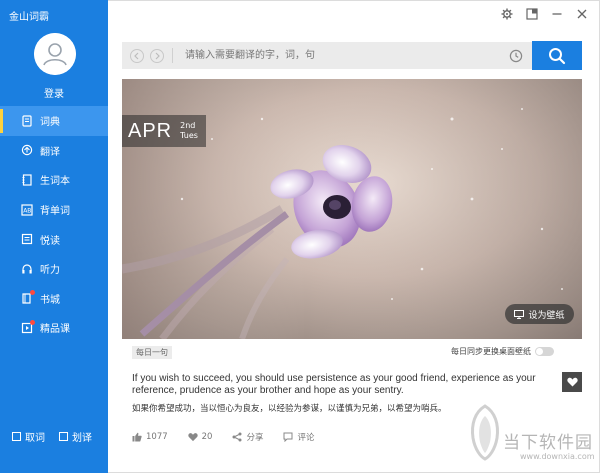  I want to click on settings-button, so click(507, 14).